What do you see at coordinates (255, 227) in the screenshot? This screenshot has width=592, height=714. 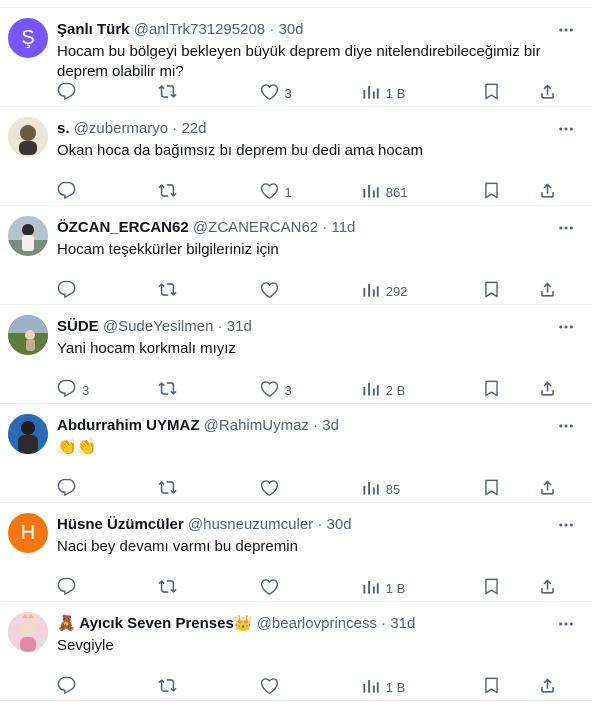 I see `user-handle: @ZCANERCAN62` at bounding box center [255, 227].